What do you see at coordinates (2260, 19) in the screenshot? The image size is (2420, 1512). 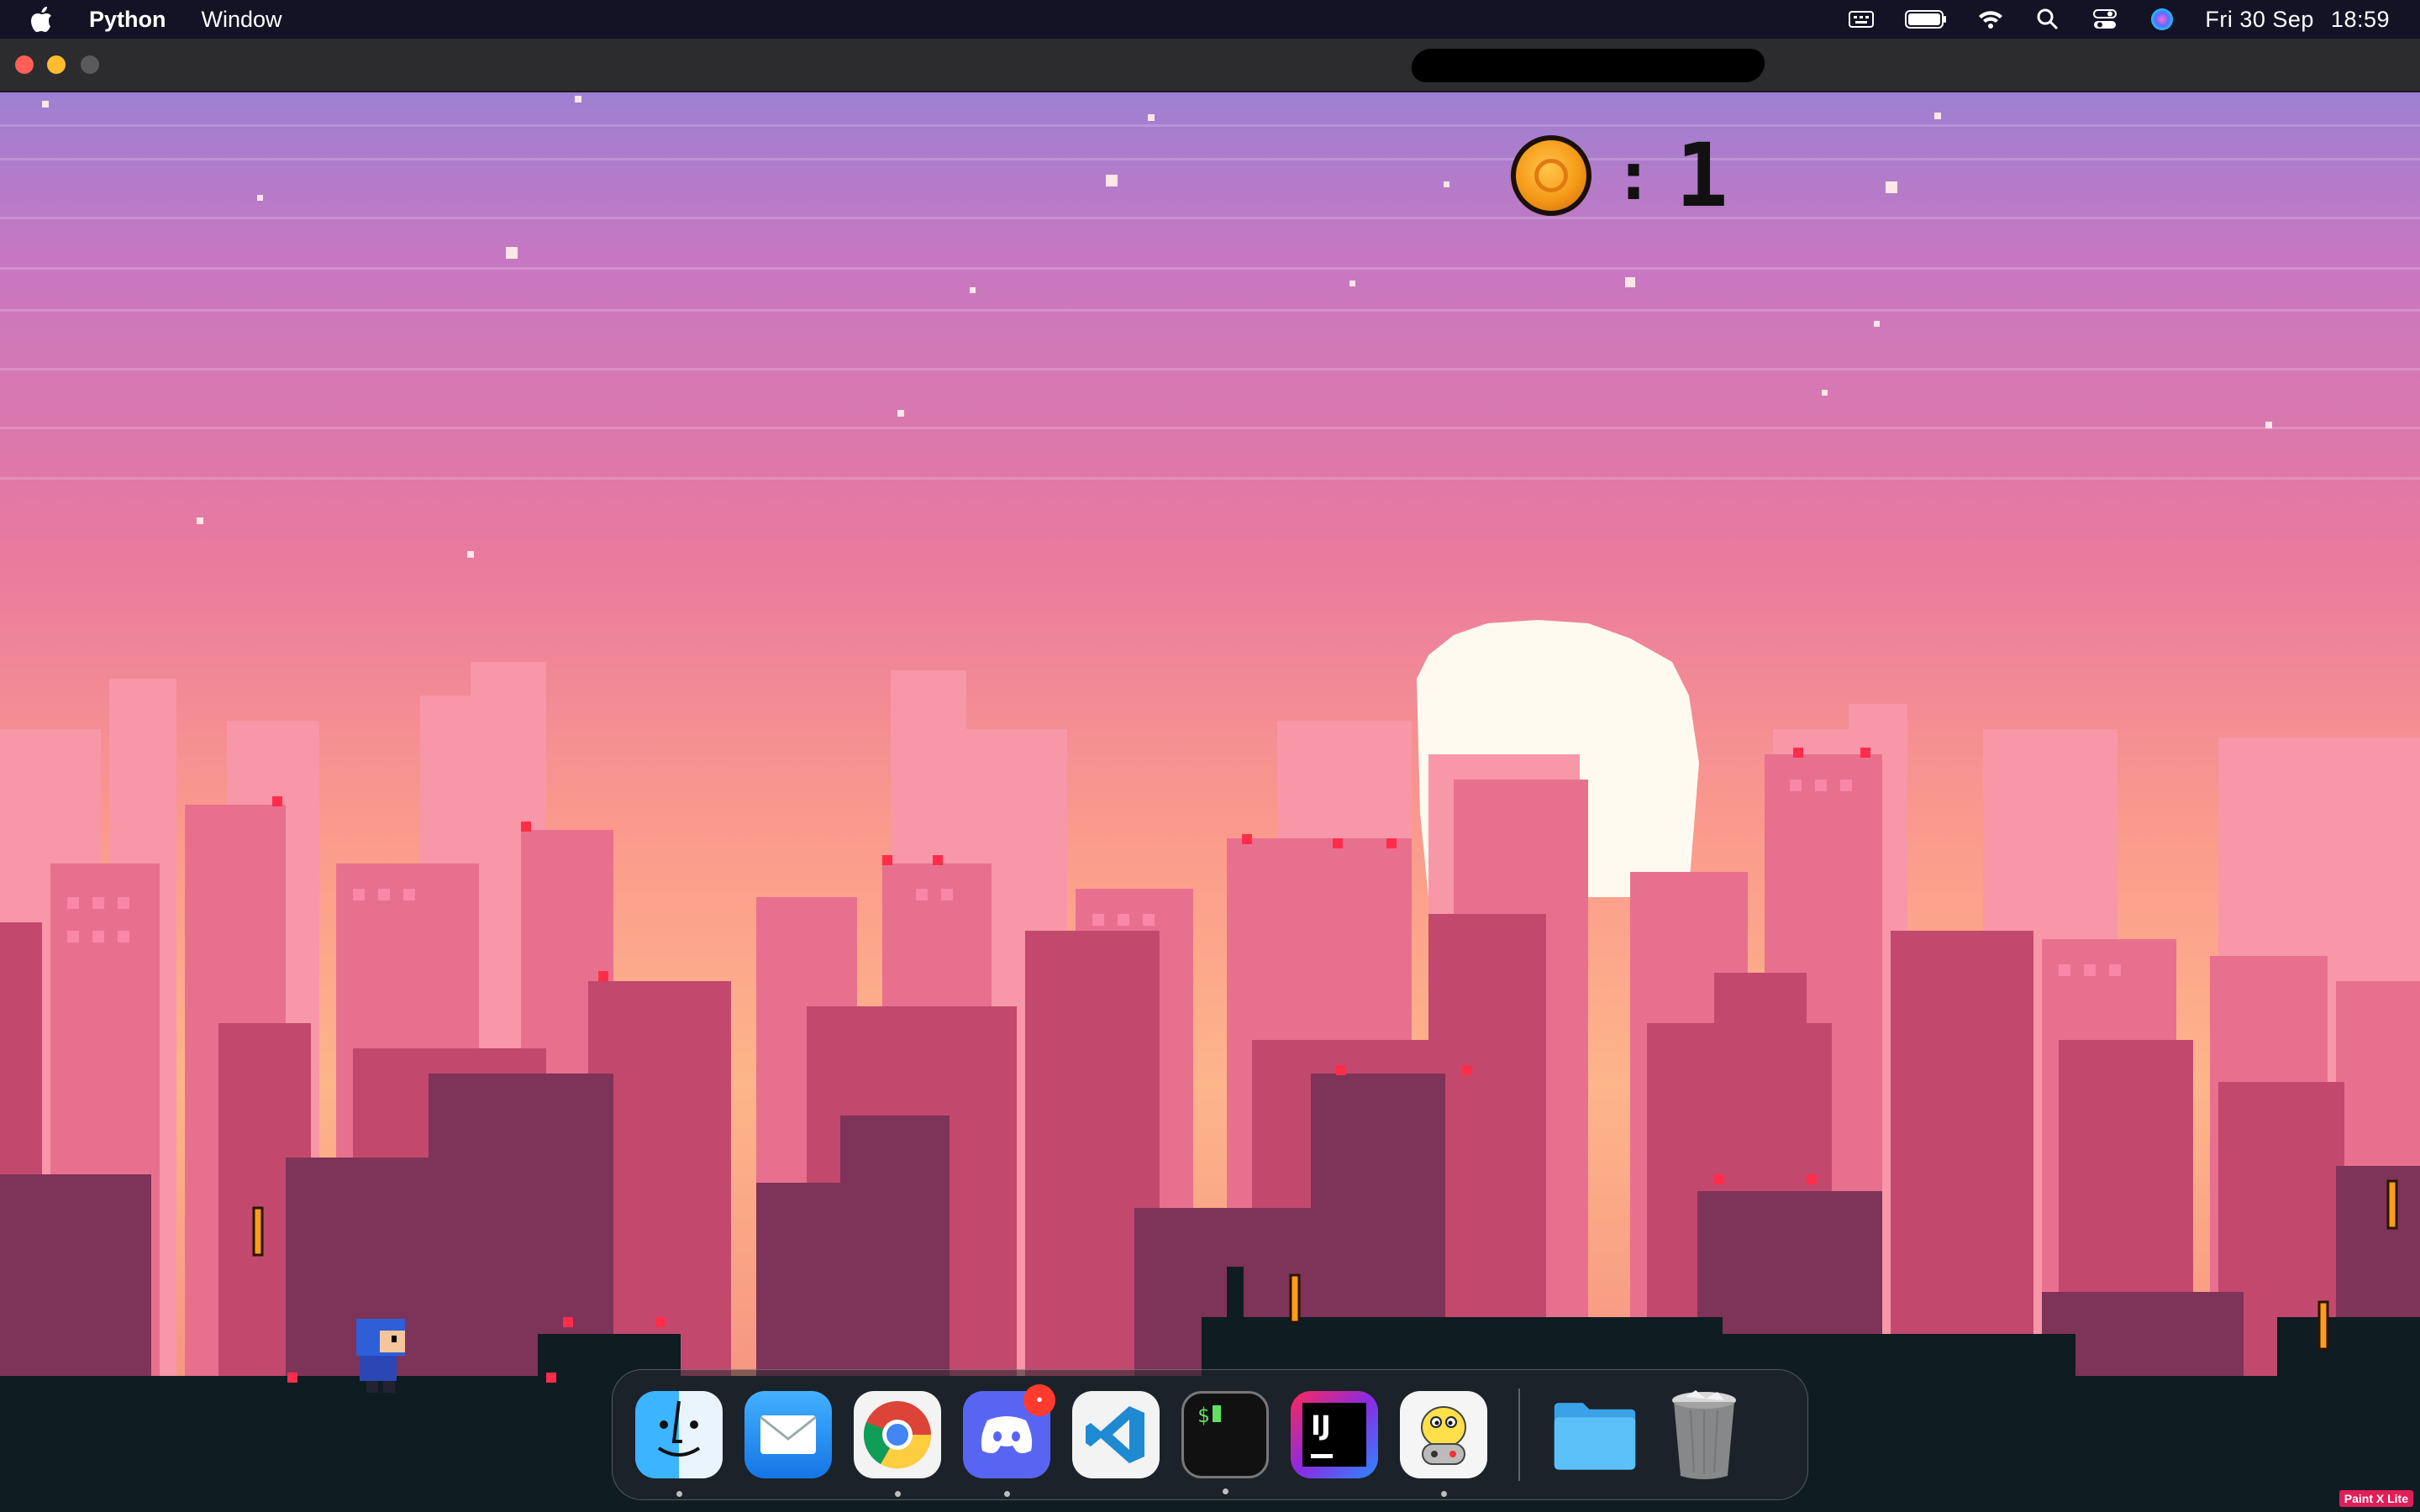 I see `clock-date: Fri 30 Sep` at bounding box center [2260, 19].